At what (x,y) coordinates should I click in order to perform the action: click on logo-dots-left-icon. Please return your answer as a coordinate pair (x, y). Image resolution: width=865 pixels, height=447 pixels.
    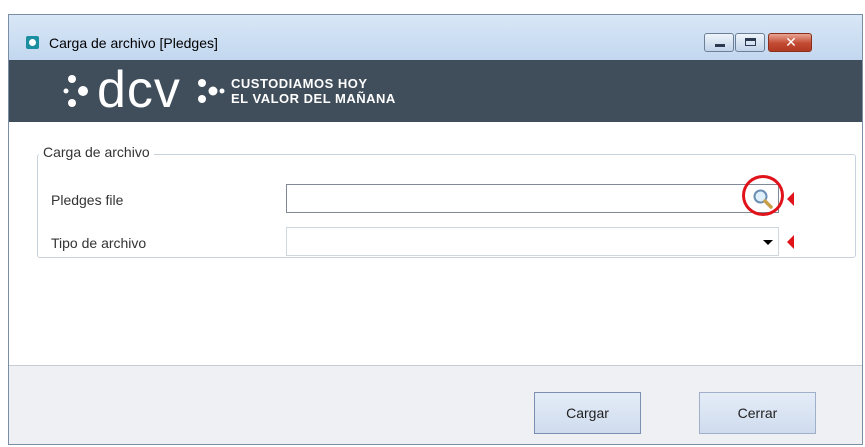
    Looking at the image, I should click on (75, 91).